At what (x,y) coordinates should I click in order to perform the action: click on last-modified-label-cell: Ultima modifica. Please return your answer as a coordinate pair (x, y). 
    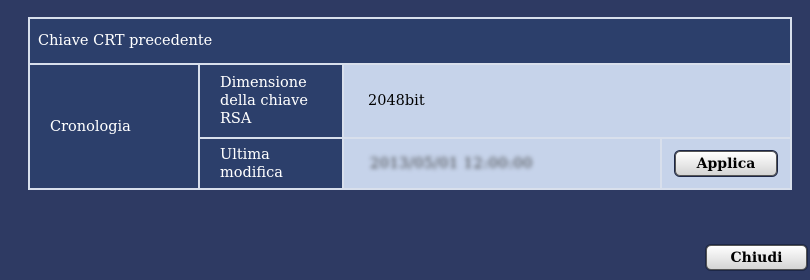
    Looking at the image, I should click on (271, 163).